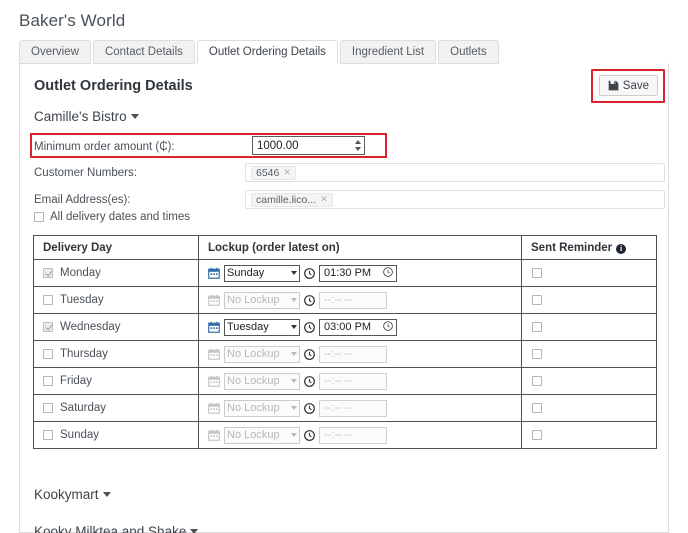 This screenshot has height=533, width=688. What do you see at coordinates (388, 52) in the screenshot?
I see `tab-ingredient-list: Ingredient List` at bounding box center [388, 52].